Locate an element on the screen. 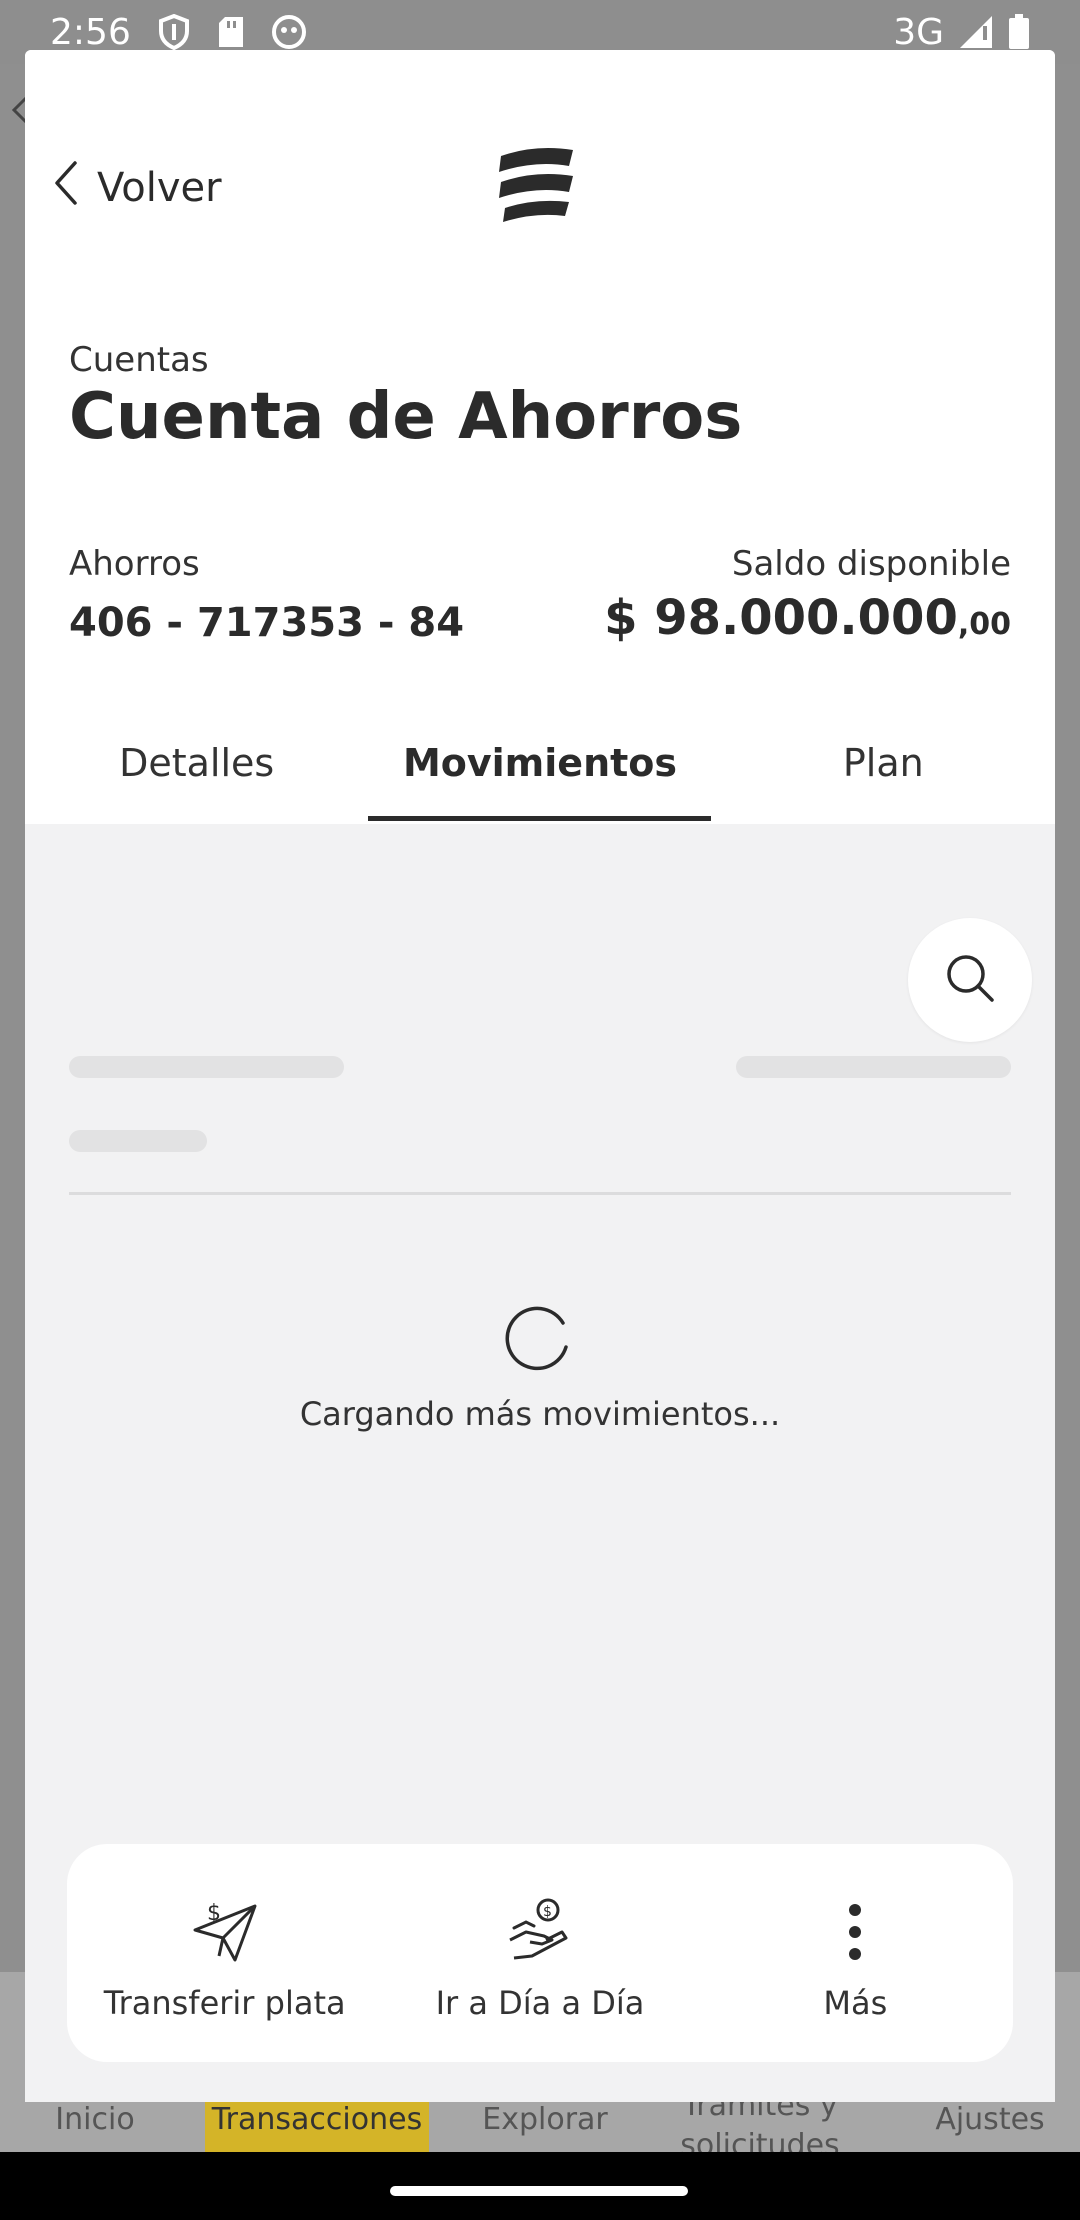 Image resolution: width=1080 pixels, height=2220 pixels. search-button is located at coordinates (970, 980).